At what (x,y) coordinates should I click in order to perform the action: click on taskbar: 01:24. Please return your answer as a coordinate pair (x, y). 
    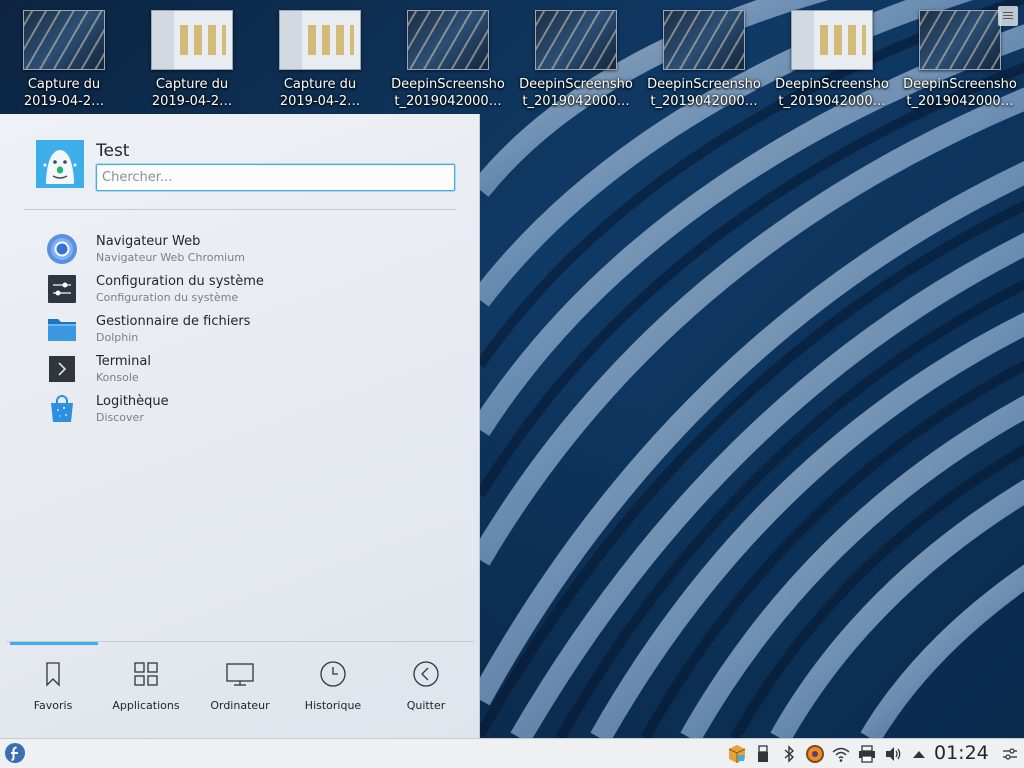
    Looking at the image, I should click on (512, 753).